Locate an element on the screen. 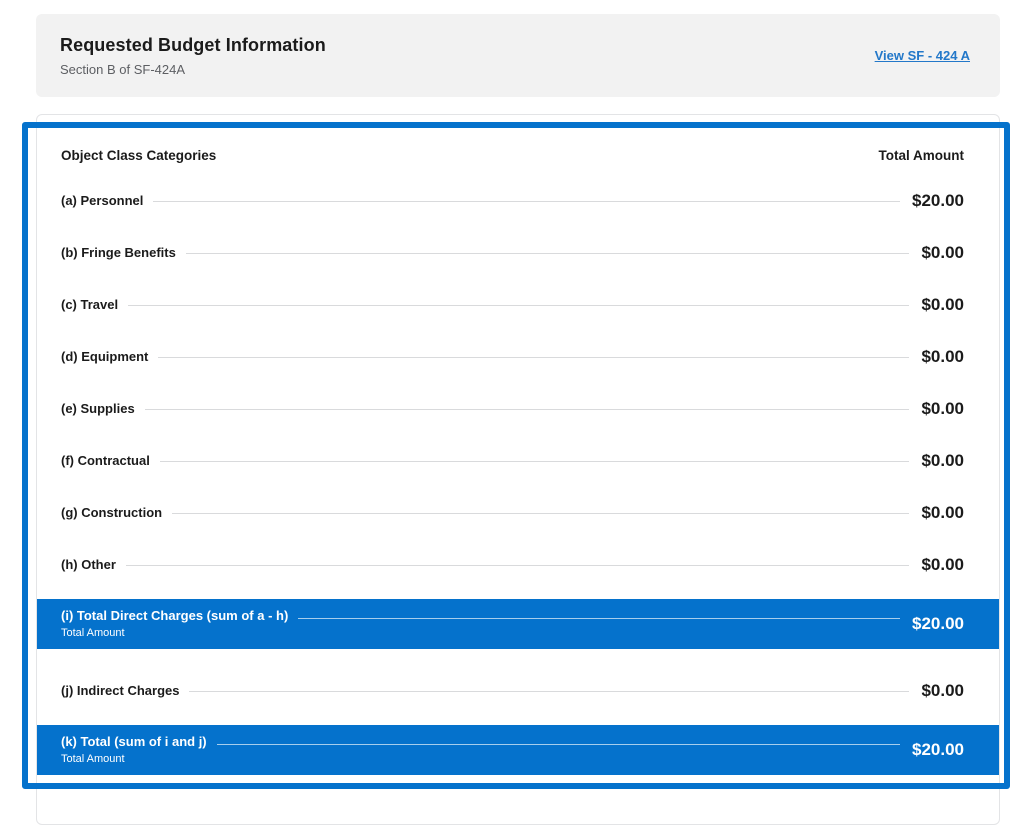 This screenshot has height=839, width=1024. category-label: (f) Contractual is located at coordinates (105, 460).